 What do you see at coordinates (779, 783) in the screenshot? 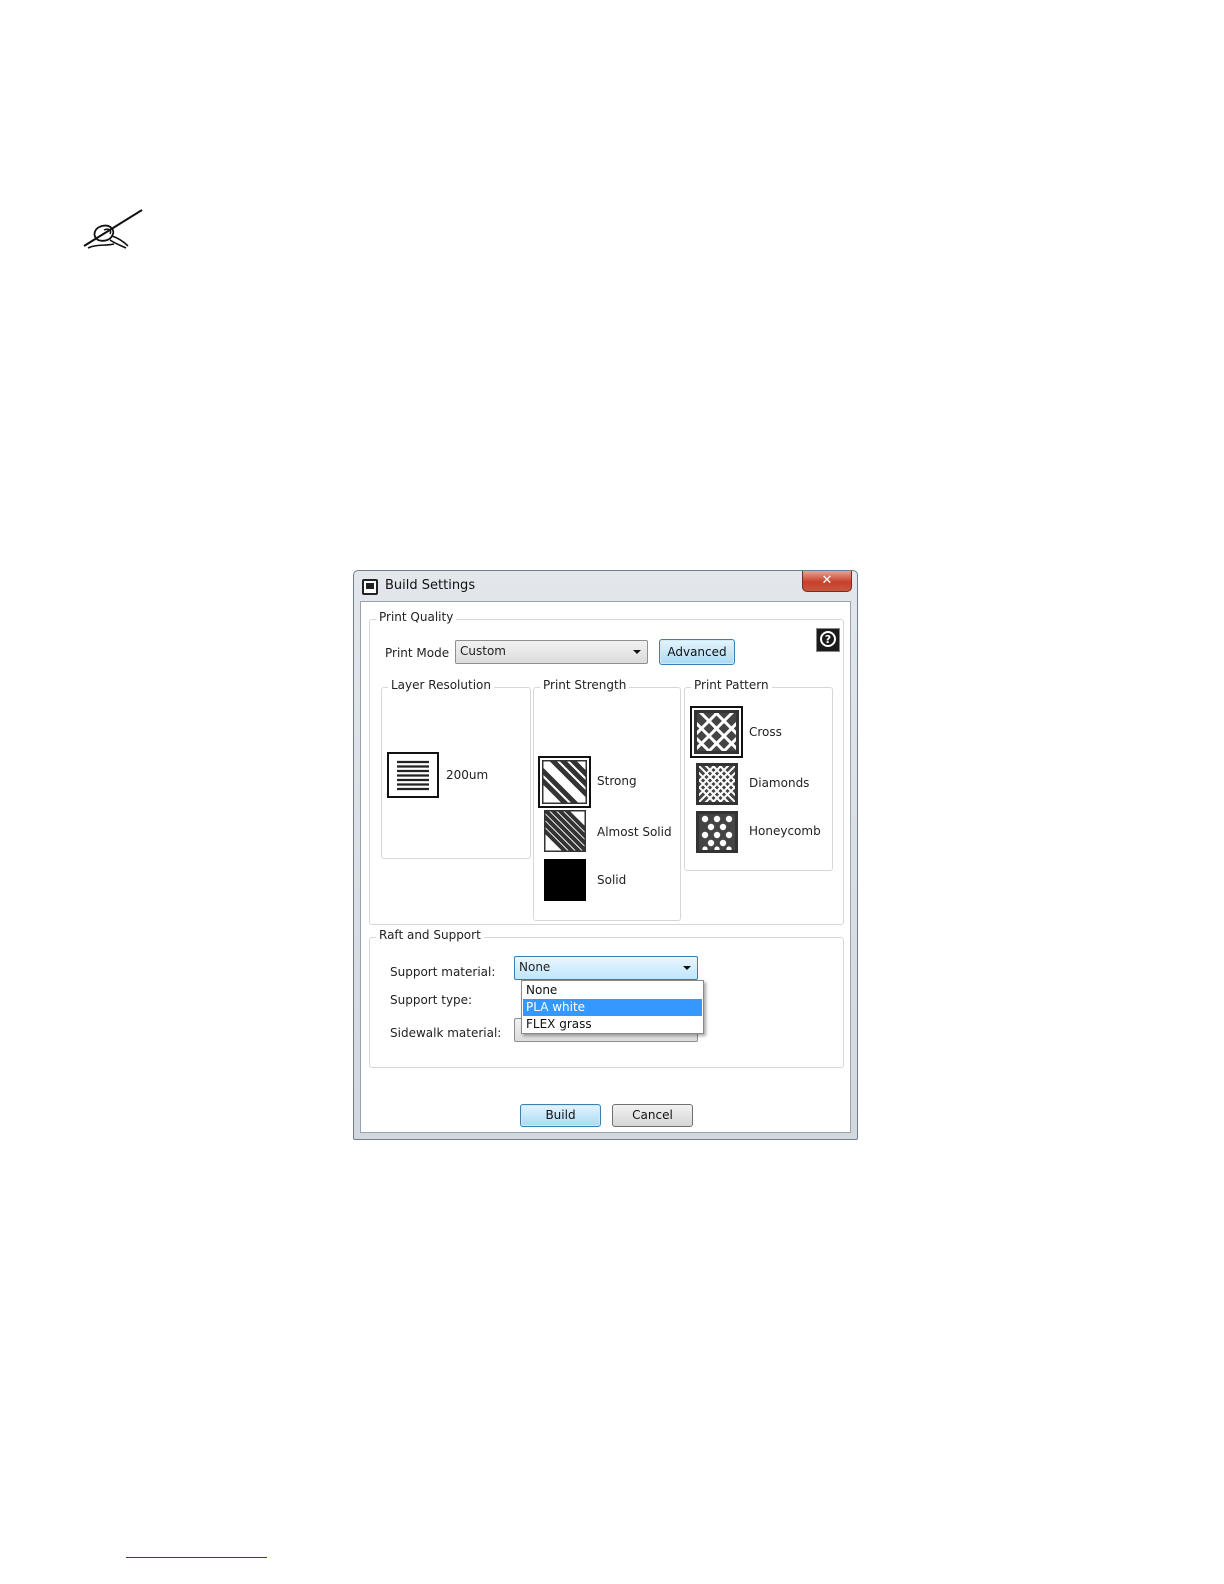
I see `diamonds-label: Diamonds` at bounding box center [779, 783].